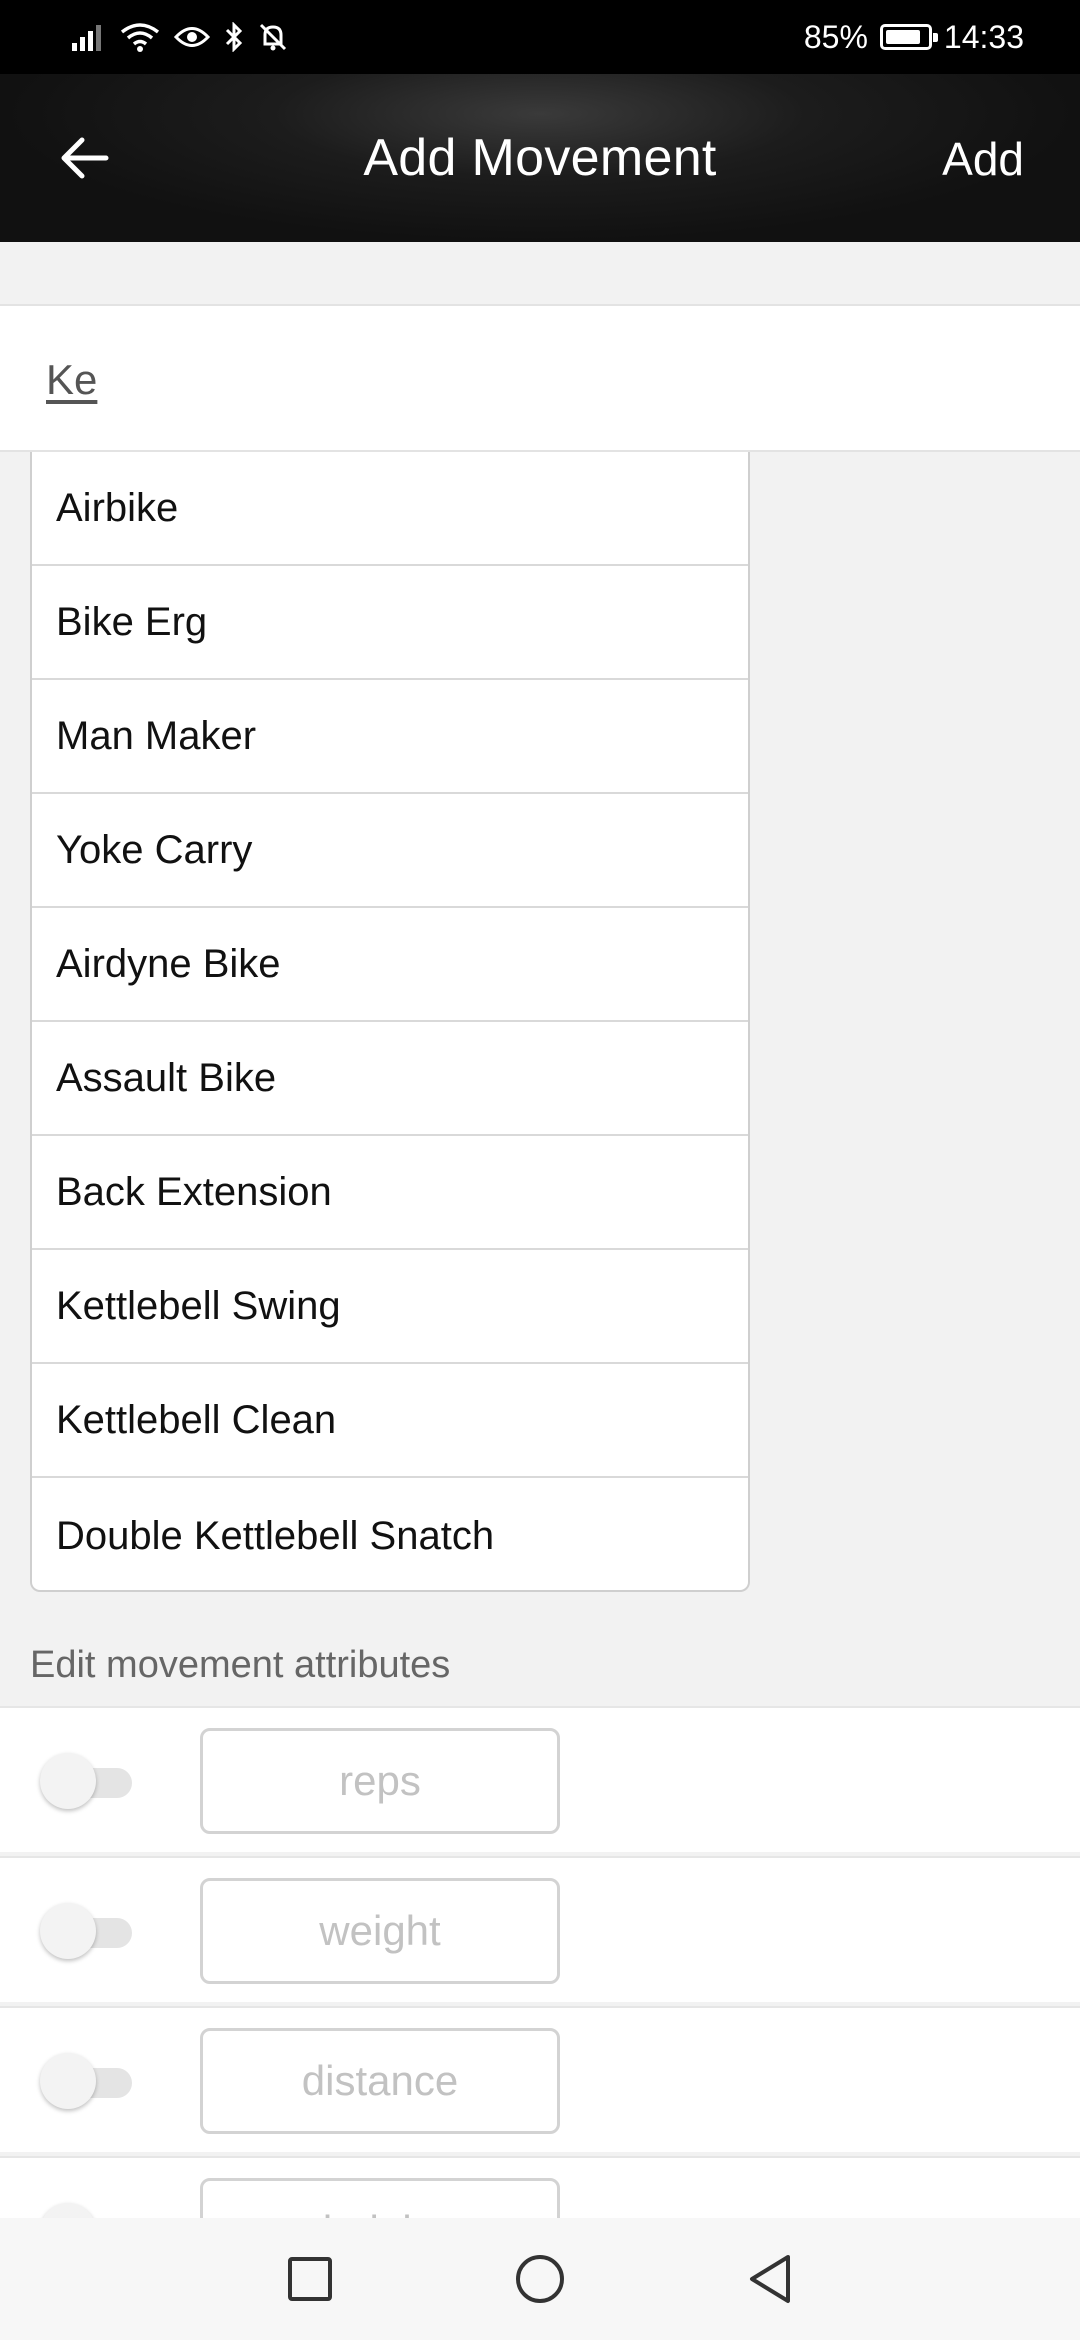 The height and width of the screenshot is (2340, 1080). Describe the element at coordinates (71, 380) in the screenshot. I see `movement-search-input: Ke` at that location.